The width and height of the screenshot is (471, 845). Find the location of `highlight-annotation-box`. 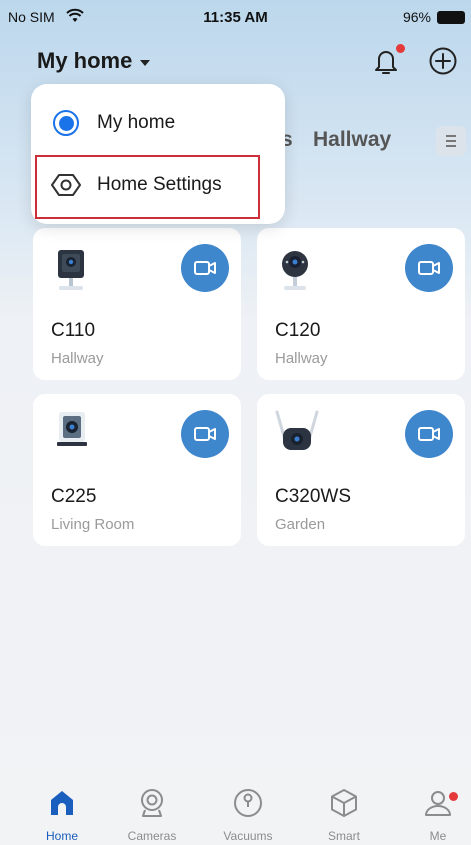

highlight-annotation-box is located at coordinates (147, 187).